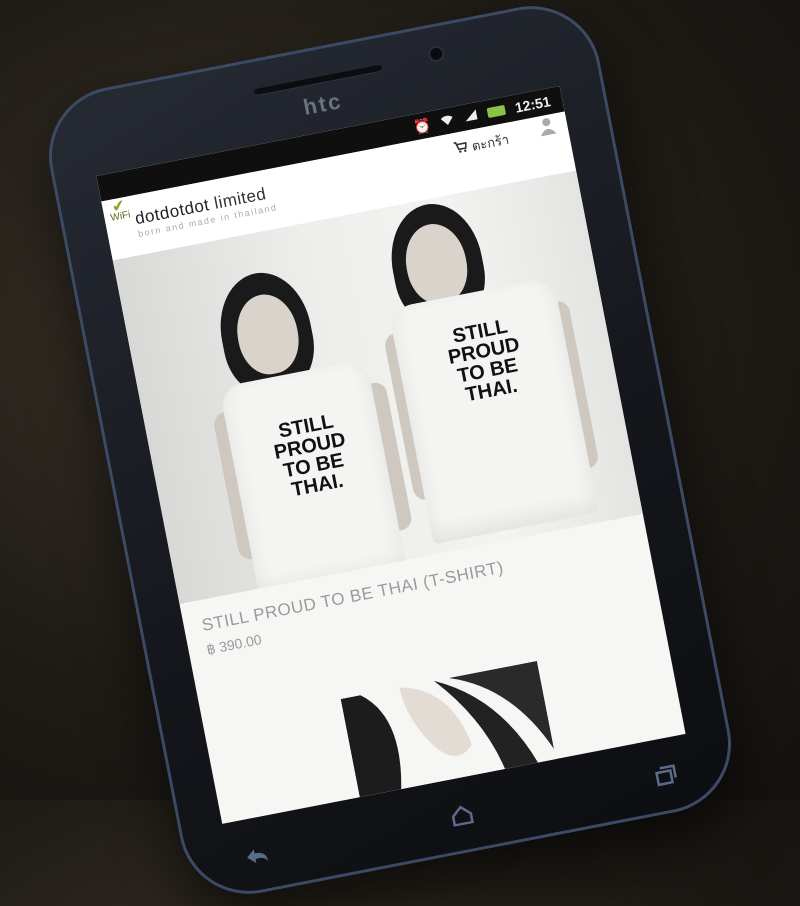 This screenshot has width=800, height=906. What do you see at coordinates (449, 733) in the screenshot?
I see `product-thumbnail-image` at bounding box center [449, 733].